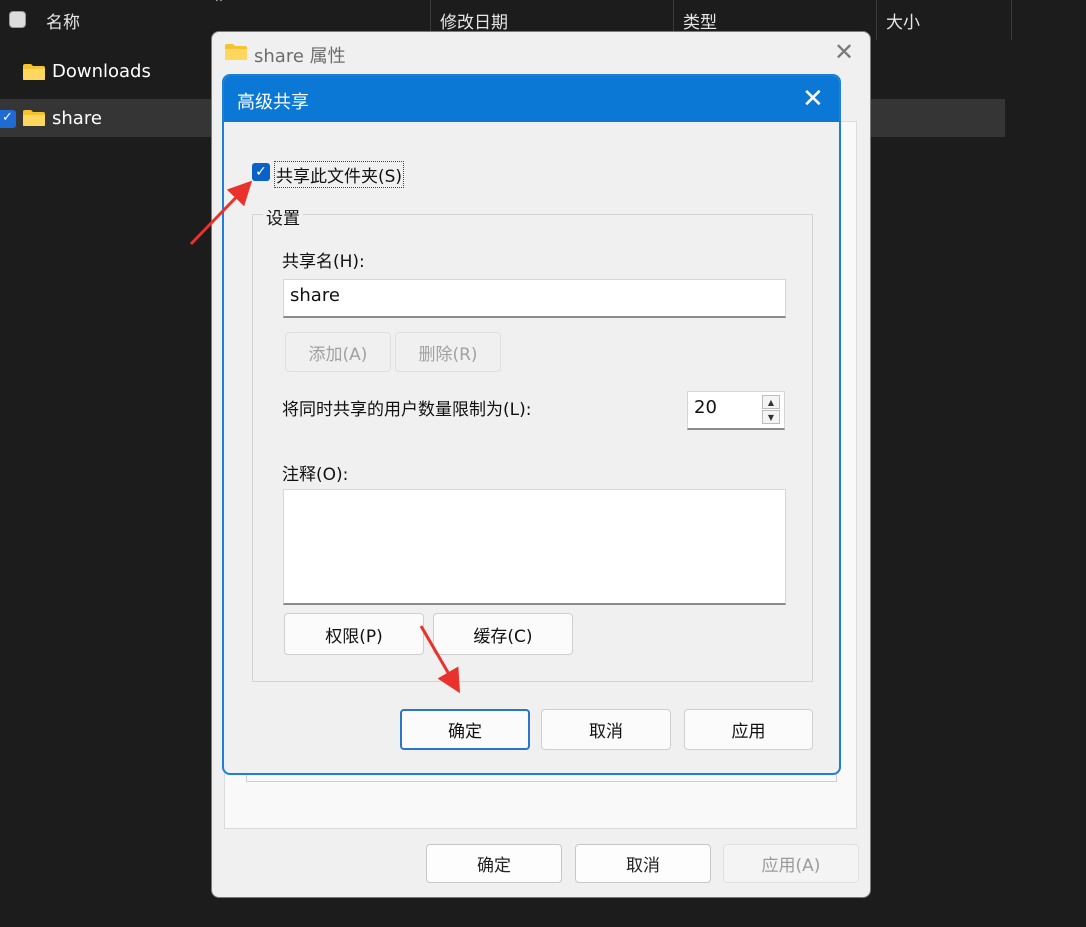 The image size is (1086, 927). What do you see at coordinates (325, 437) in the screenshot?
I see `annotation-arrows` at bounding box center [325, 437].